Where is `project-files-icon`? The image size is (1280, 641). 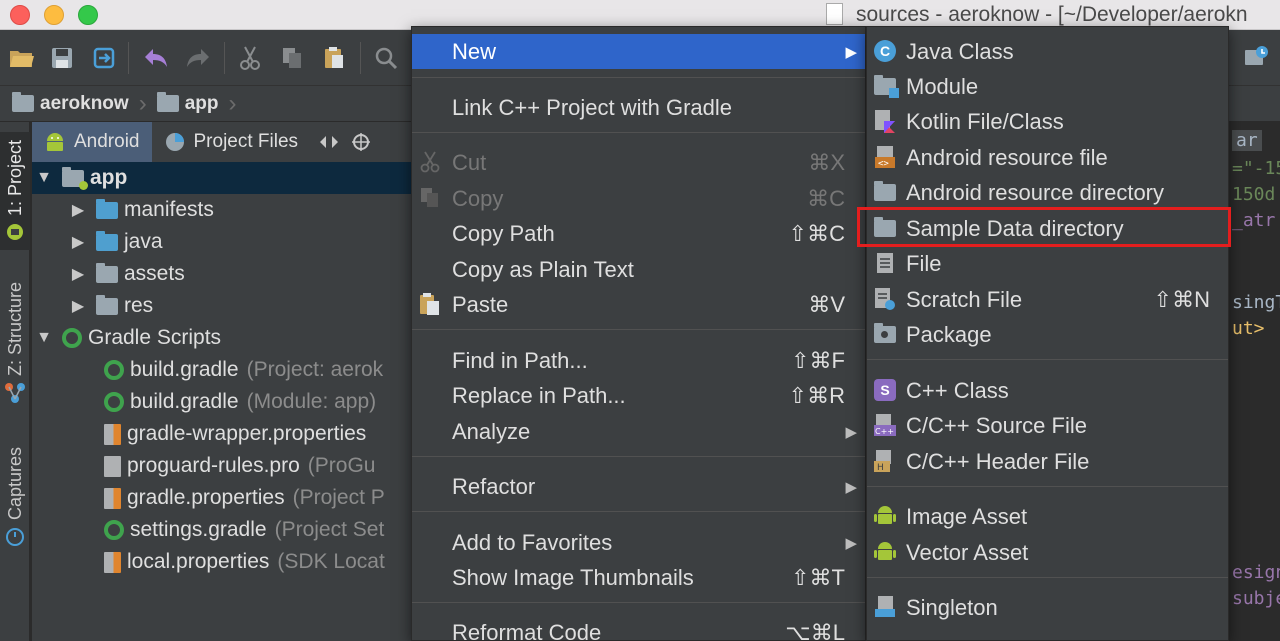
project-files-icon is located at coordinates (174, 142).